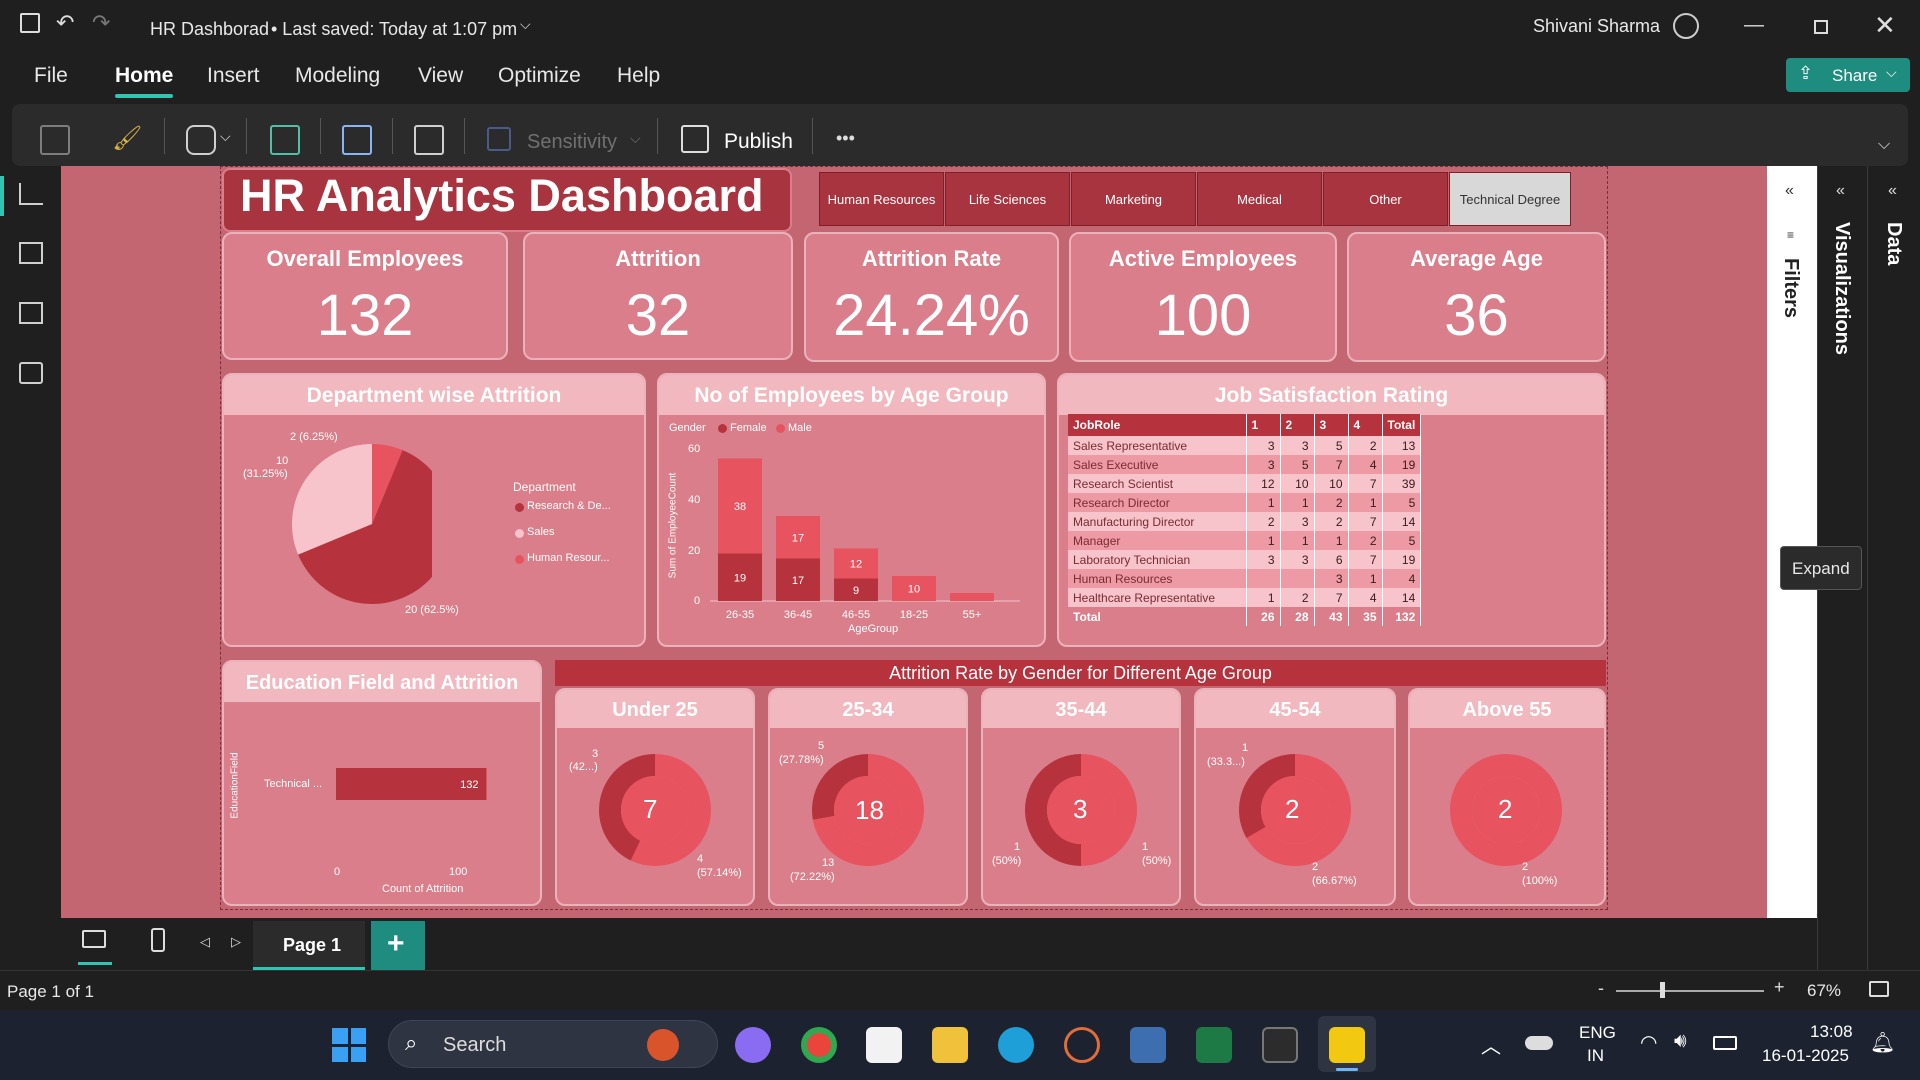  Describe the element at coordinates (201, 140) in the screenshot. I see `get-data-icon` at that location.